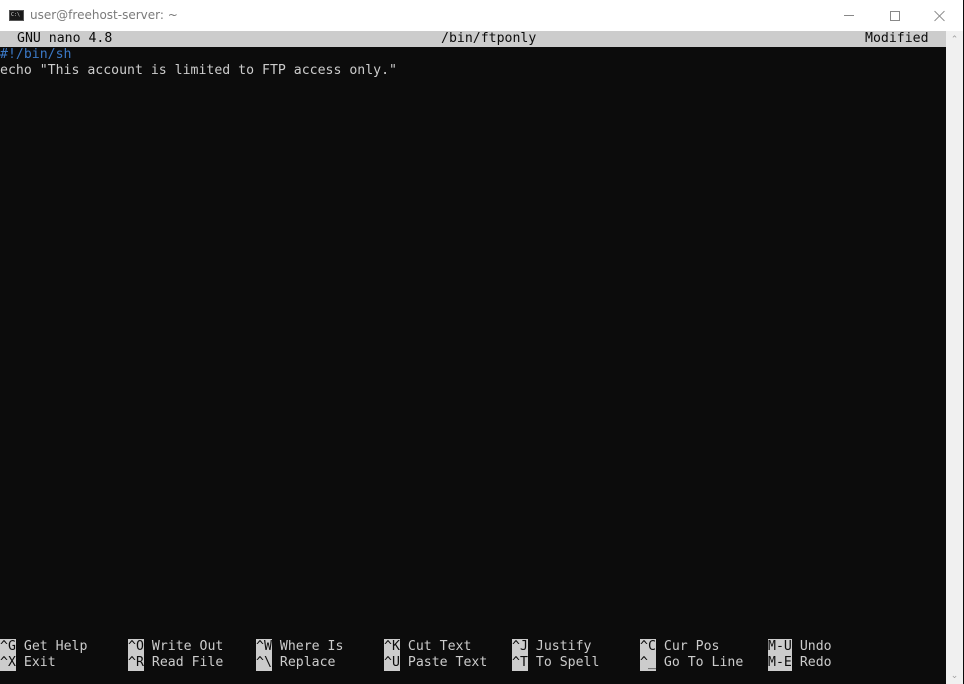 The image size is (964, 684). What do you see at coordinates (307, 662) in the screenshot?
I see `shortcut-label: Replace` at bounding box center [307, 662].